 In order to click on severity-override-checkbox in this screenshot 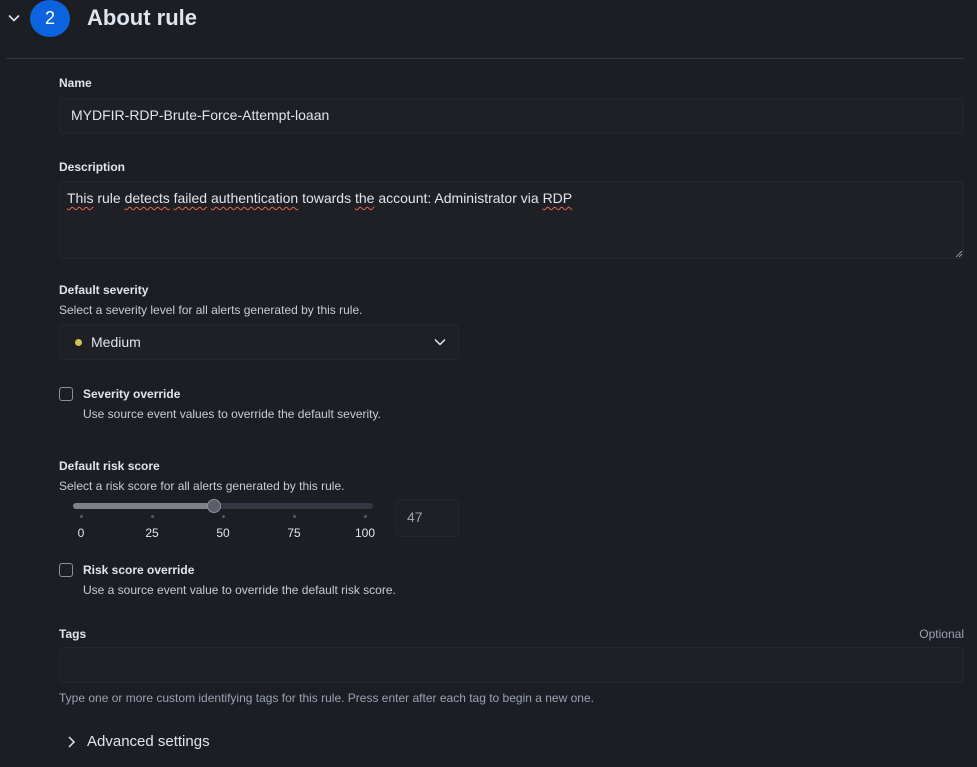, I will do `click(66, 394)`.